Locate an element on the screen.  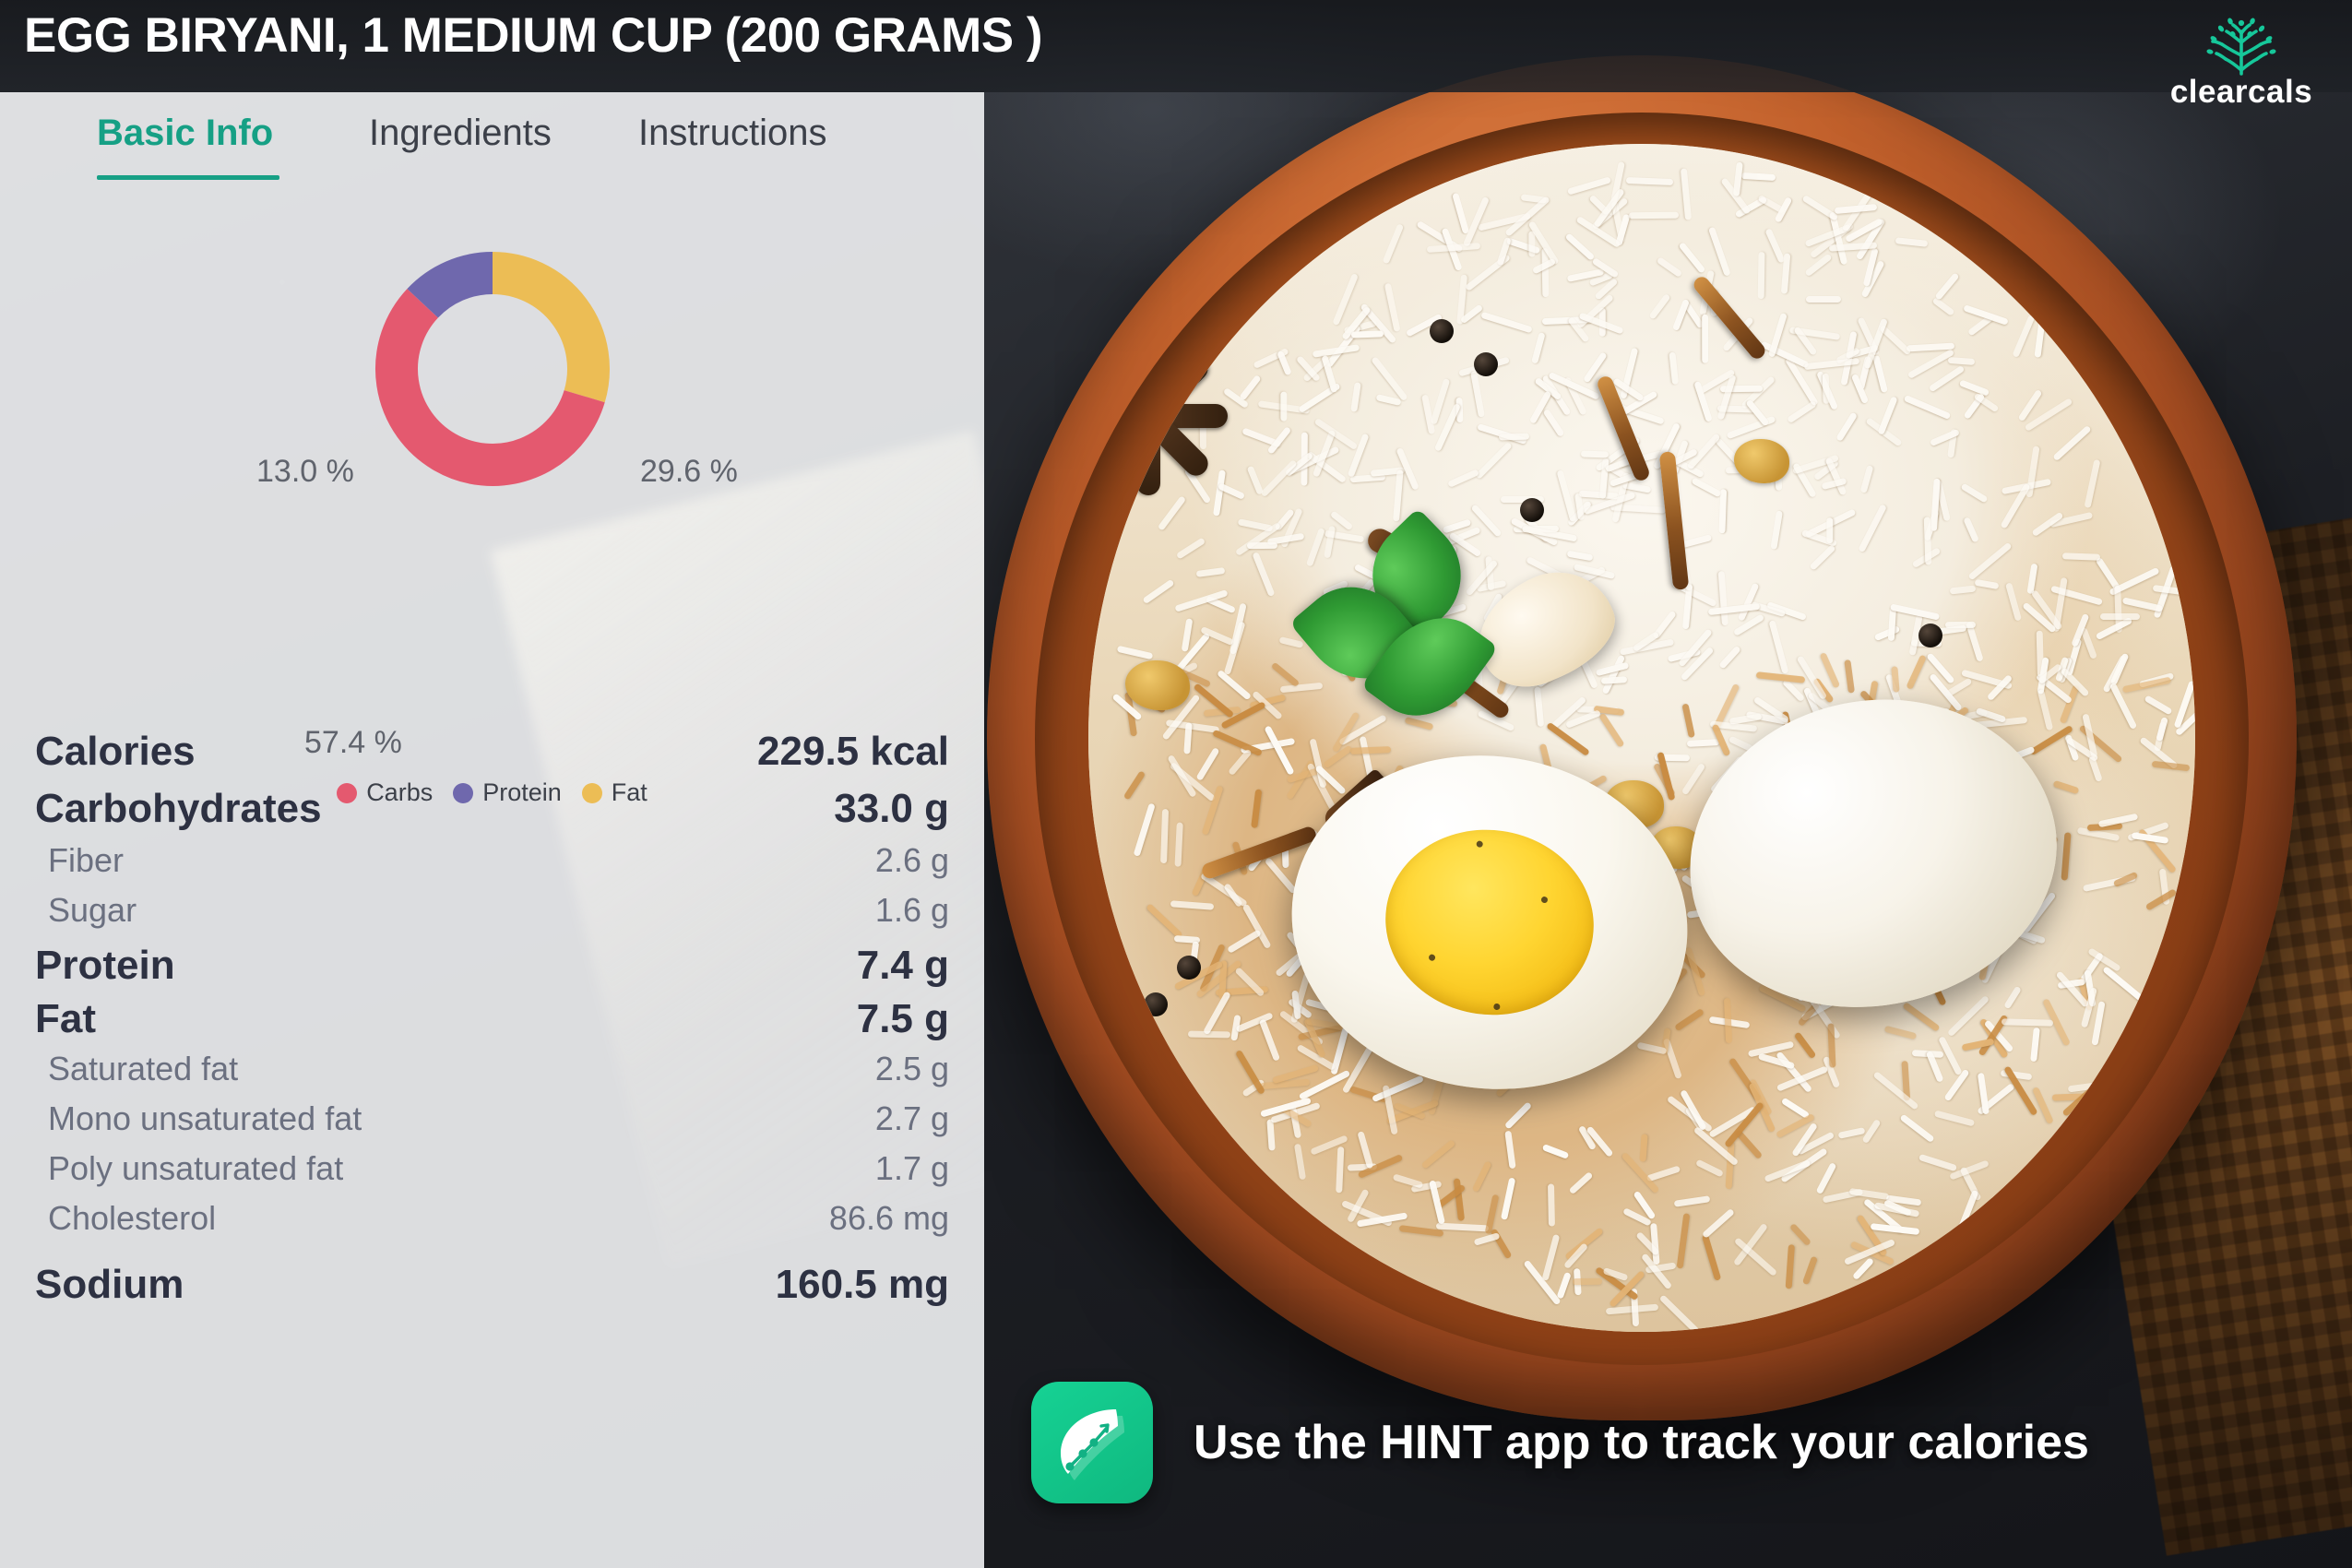
nutrient-name: Carbohydrates is located at coordinates (178, 808).